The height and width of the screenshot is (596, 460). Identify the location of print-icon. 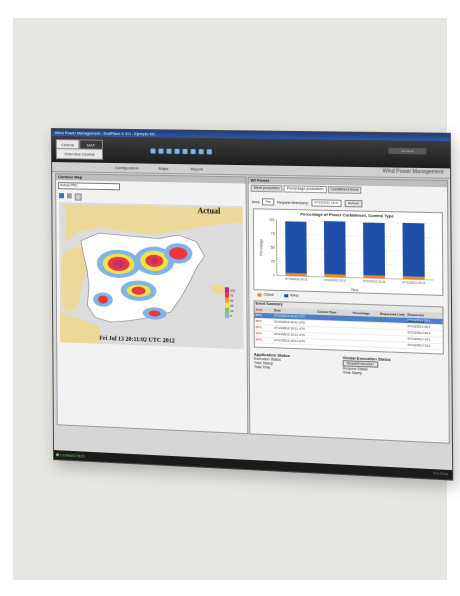
(201, 152).